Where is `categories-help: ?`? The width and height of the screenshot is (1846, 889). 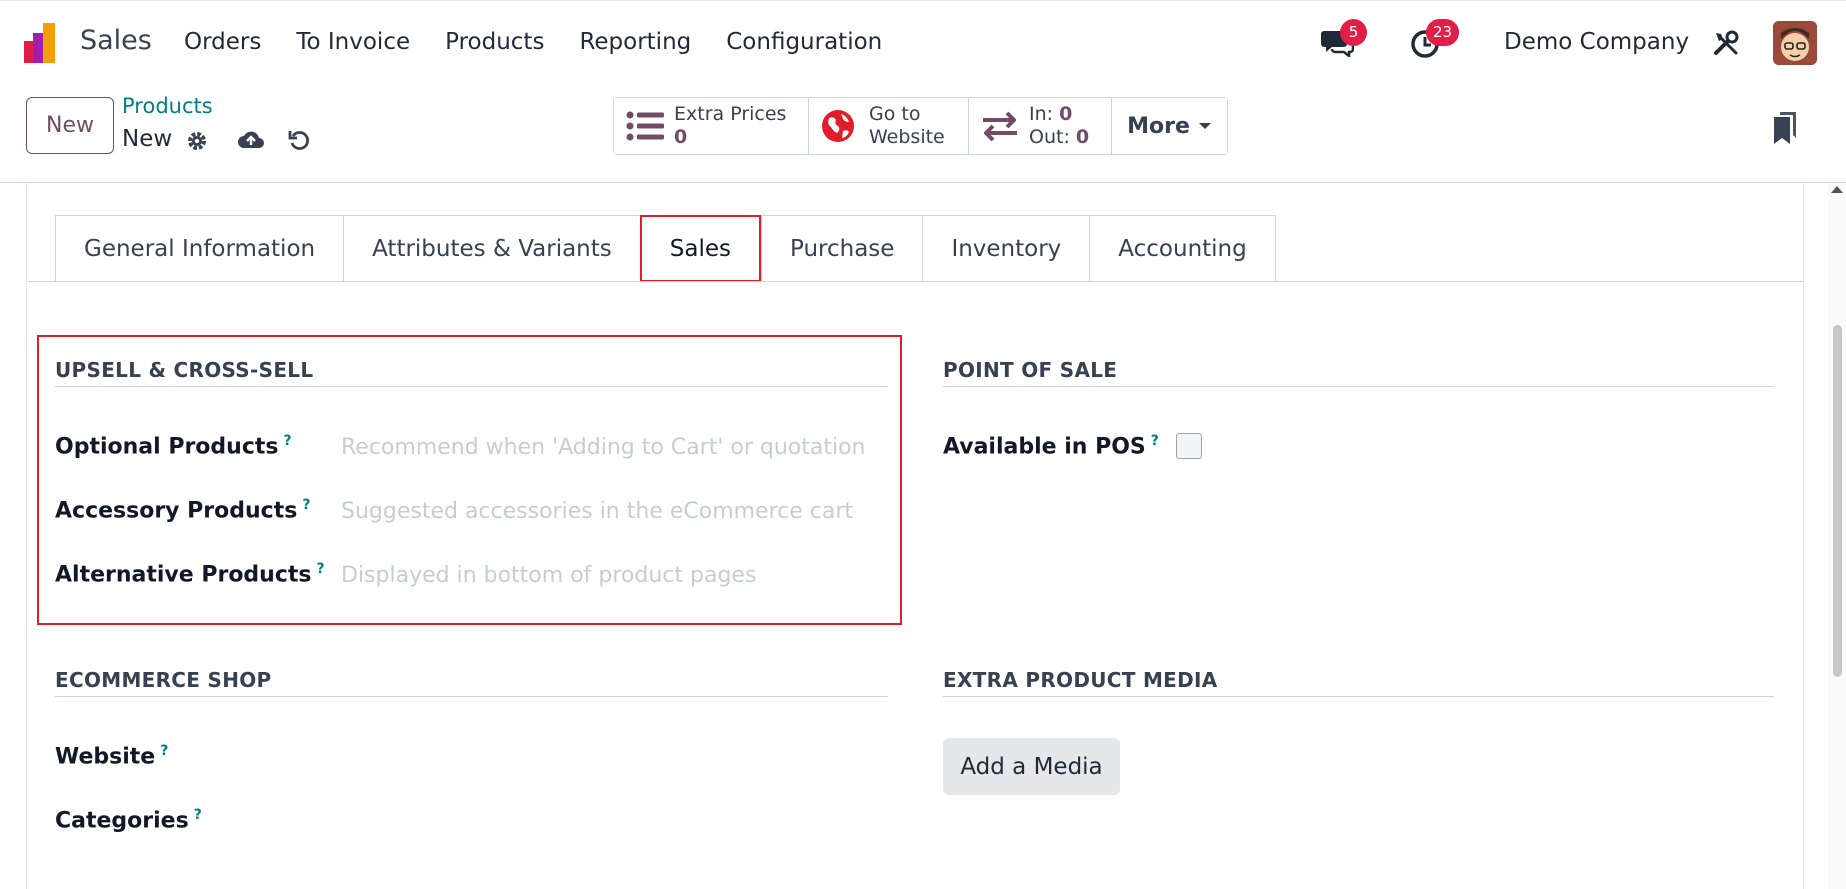
categories-help: ? is located at coordinates (198, 815).